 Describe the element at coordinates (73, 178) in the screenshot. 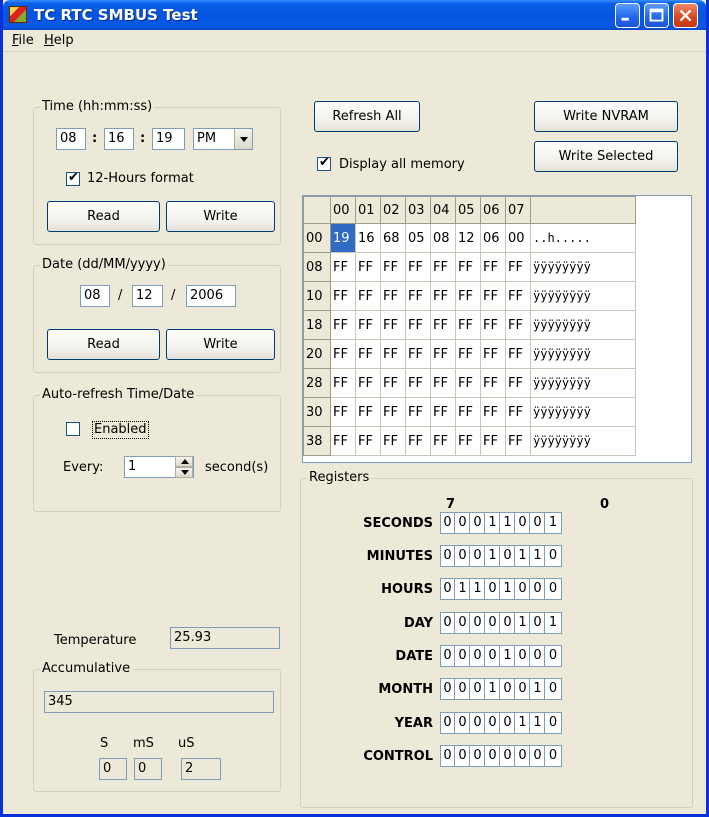

I see `twelve-hour-checkbox: ✔` at that location.